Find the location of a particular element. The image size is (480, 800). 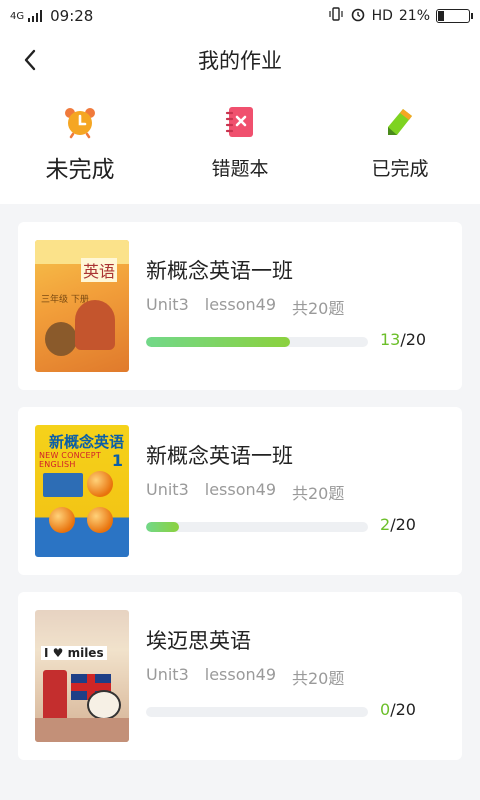

tab-label: 已完成 is located at coordinates (400, 169).